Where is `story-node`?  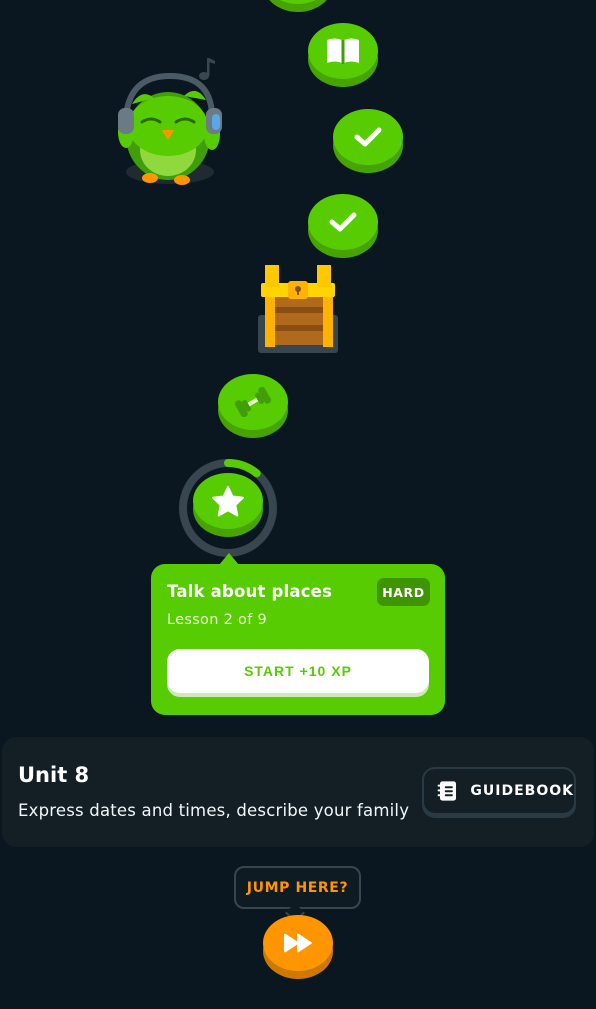 story-node is located at coordinates (343, 55).